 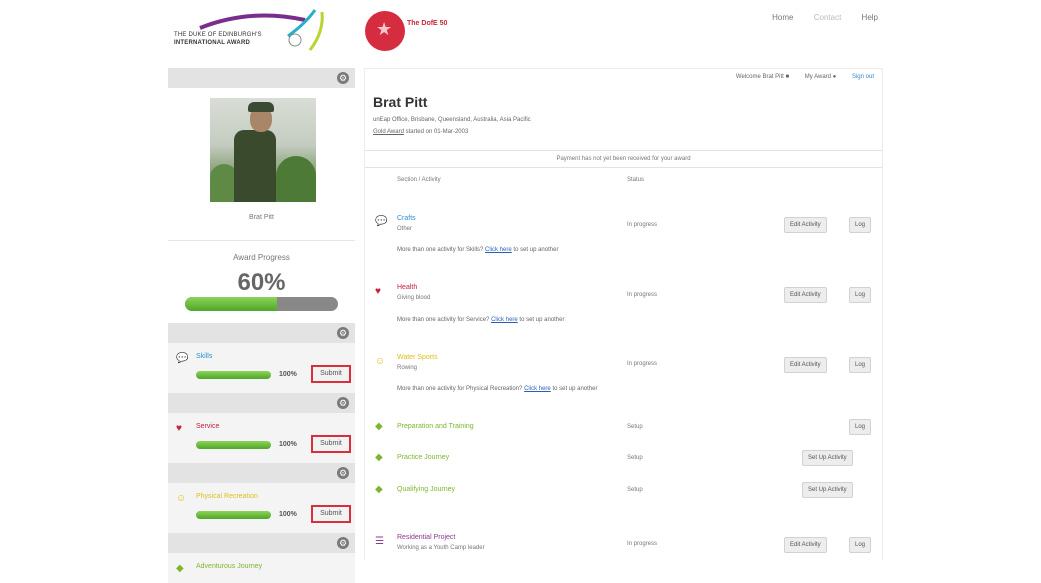 What do you see at coordinates (400, 102) in the screenshot?
I see `participant-name: Brat Pitt` at bounding box center [400, 102].